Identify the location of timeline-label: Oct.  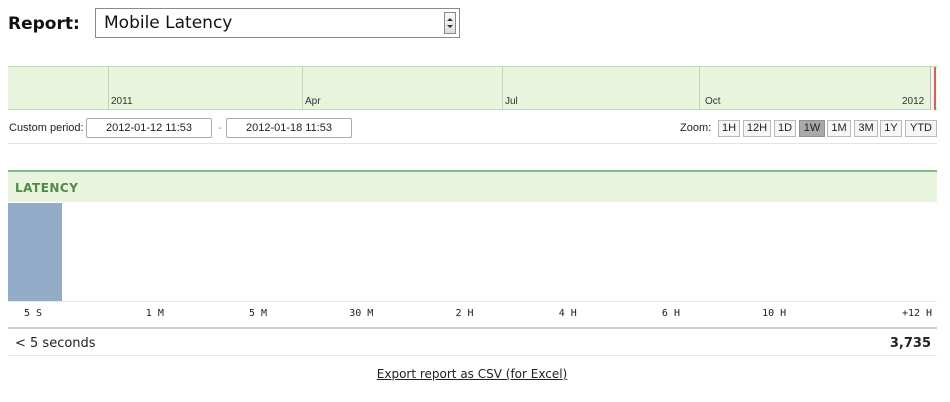
(713, 101).